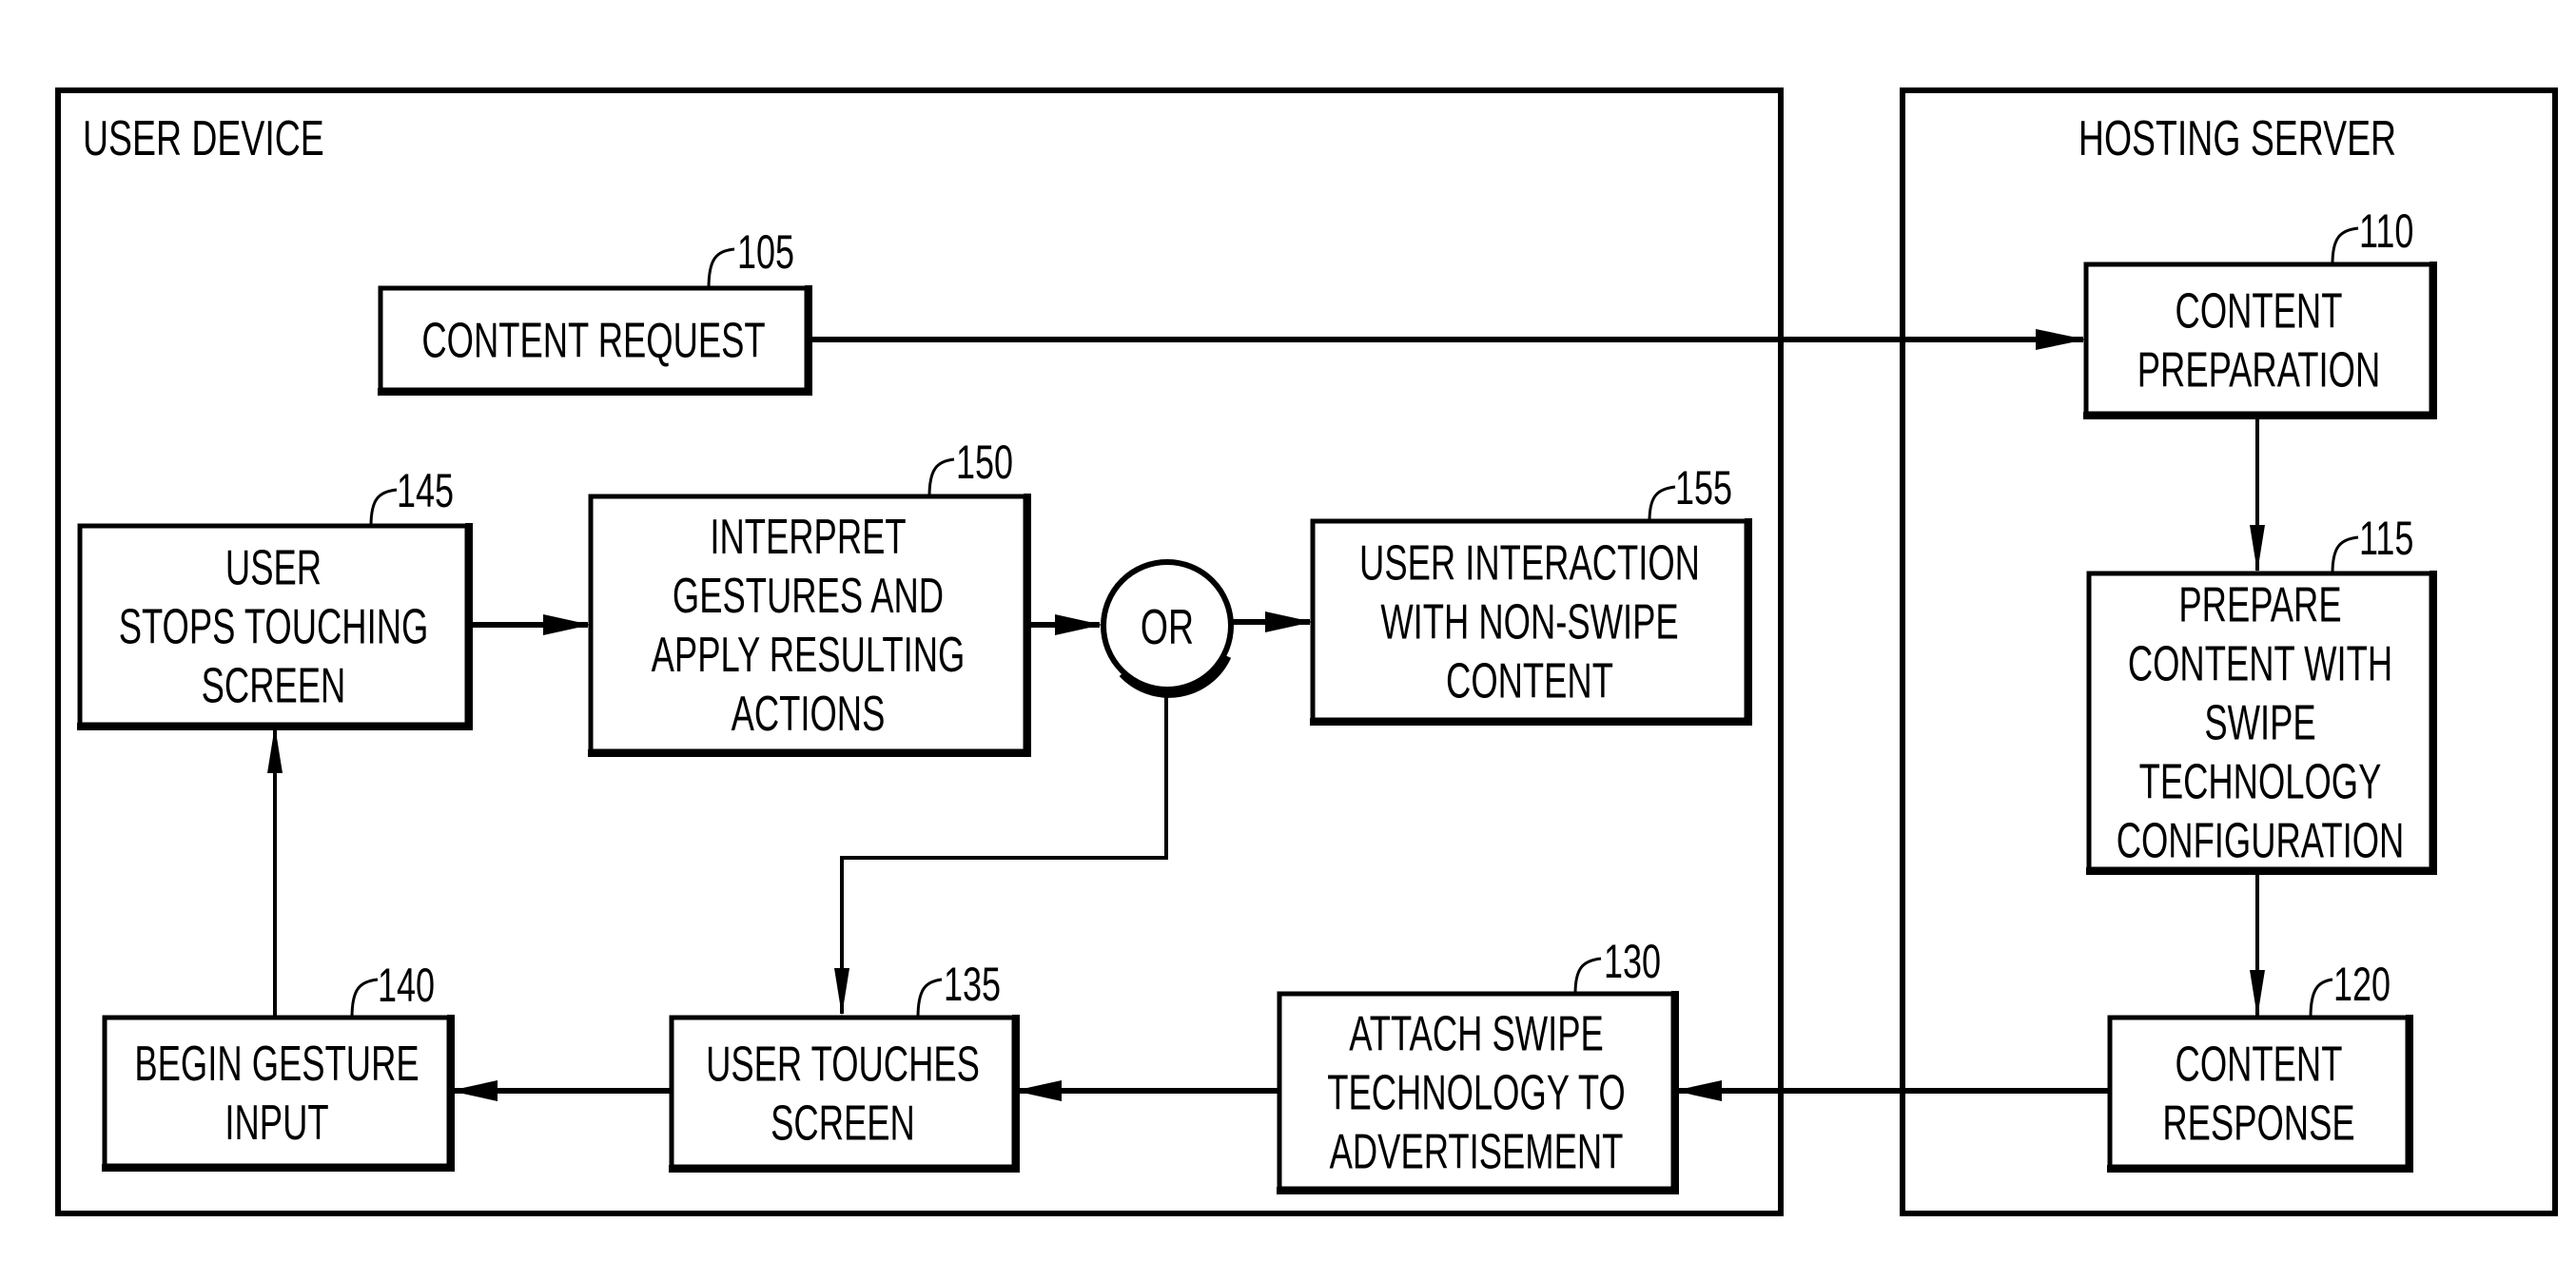 The width and height of the screenshot is (2576, 1261). What do you see at coordinates (1476, 1092) in the screenshot?
I see `process-box-label-line: TECHNOLOGY TO` at bounding box center [1476, 1092].